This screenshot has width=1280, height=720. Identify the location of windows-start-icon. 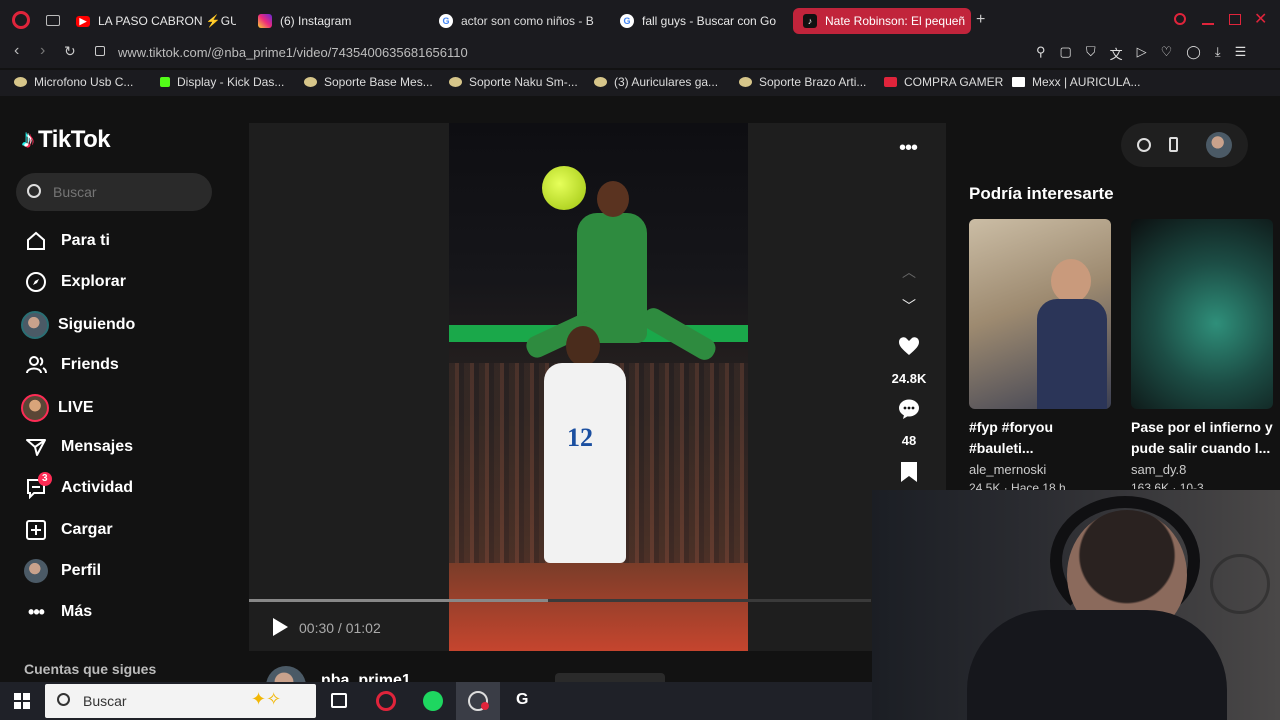
(22, 701).